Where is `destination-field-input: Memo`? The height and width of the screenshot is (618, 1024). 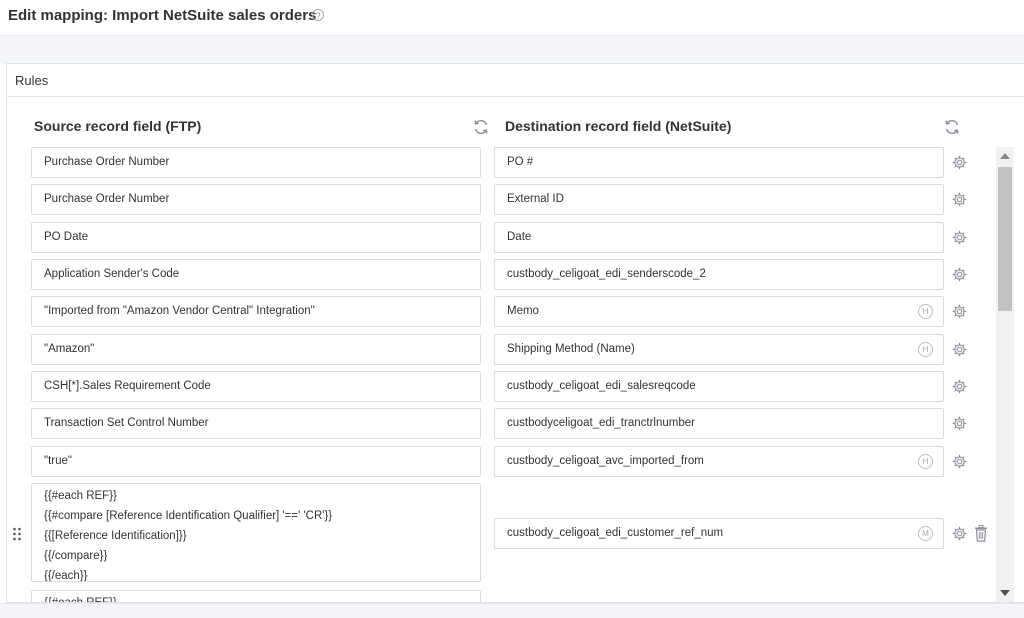
destination-field-input: Memo is located at coordinates (719, 311).